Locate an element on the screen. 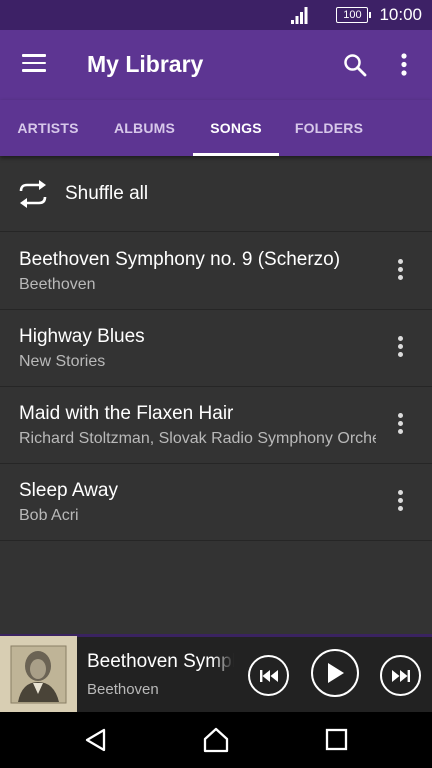  tab-label: ALBUMS is located at coordinates (144, 128).